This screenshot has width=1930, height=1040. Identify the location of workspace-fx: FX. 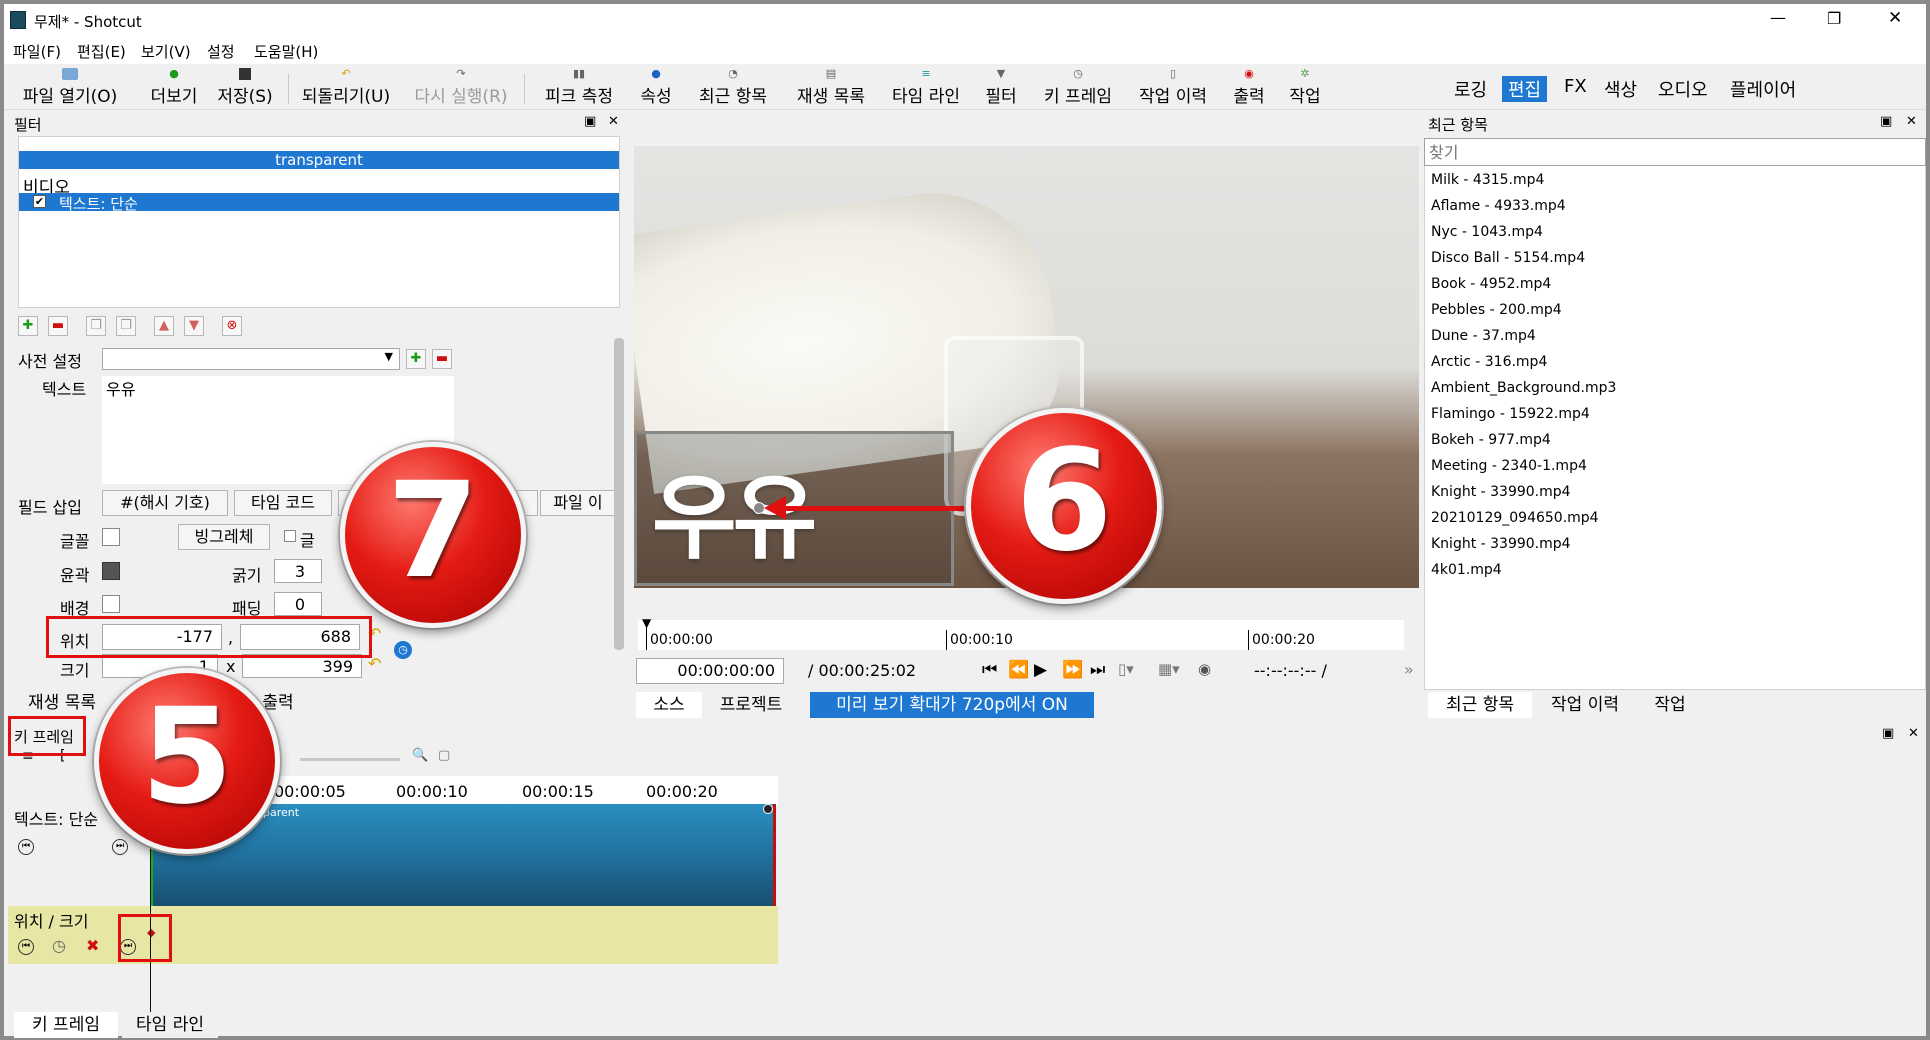
(1575, 86).